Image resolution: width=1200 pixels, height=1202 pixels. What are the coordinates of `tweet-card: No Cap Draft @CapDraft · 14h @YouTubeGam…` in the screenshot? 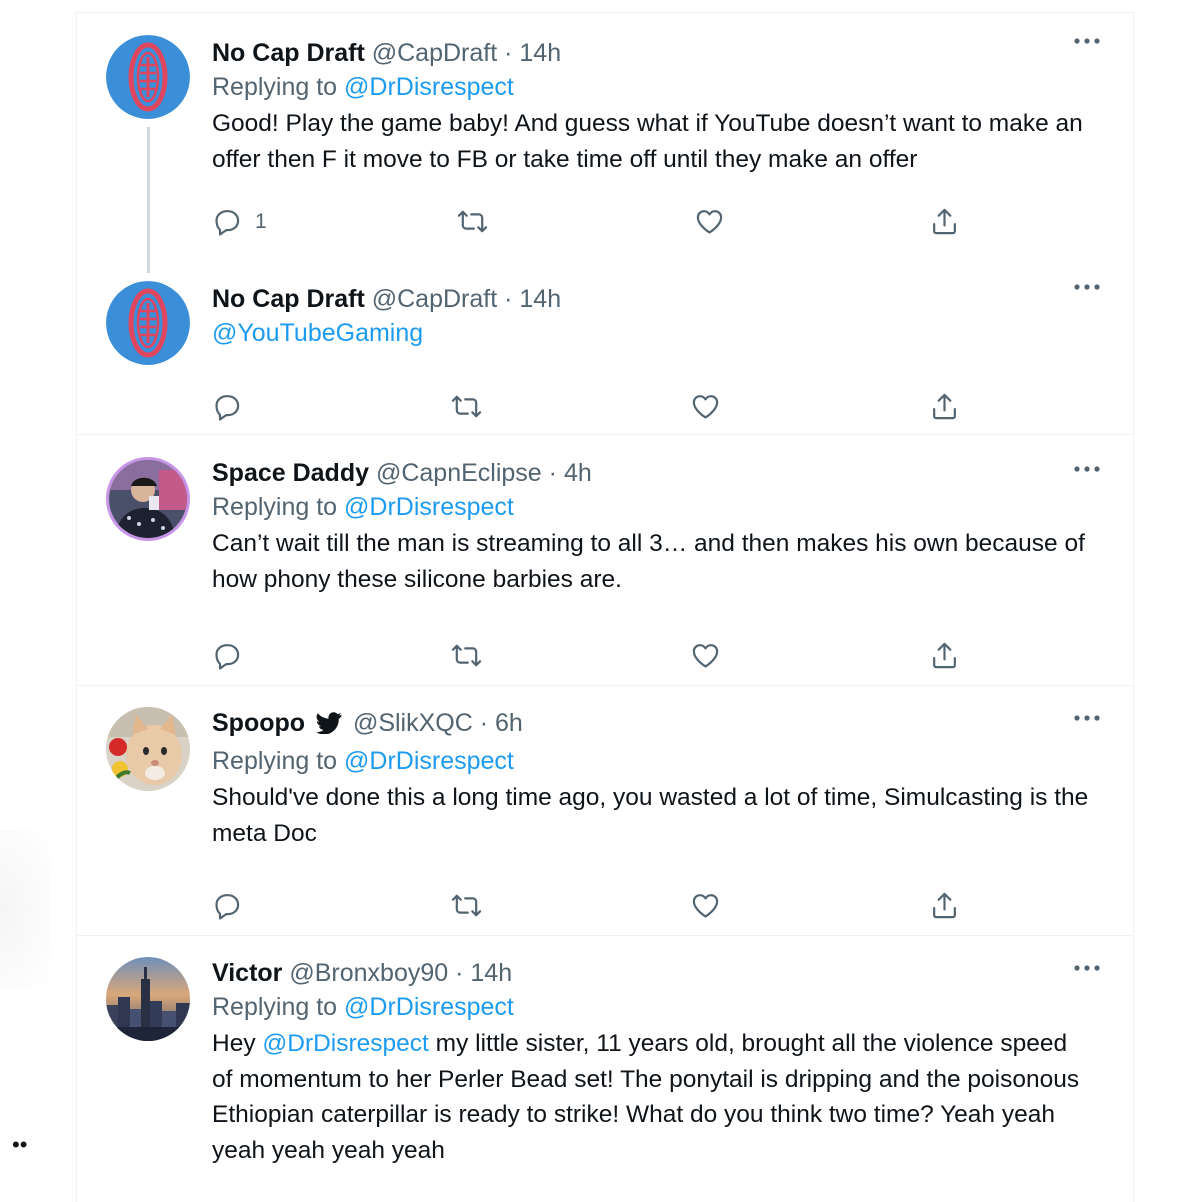 It's located at (605, 353).